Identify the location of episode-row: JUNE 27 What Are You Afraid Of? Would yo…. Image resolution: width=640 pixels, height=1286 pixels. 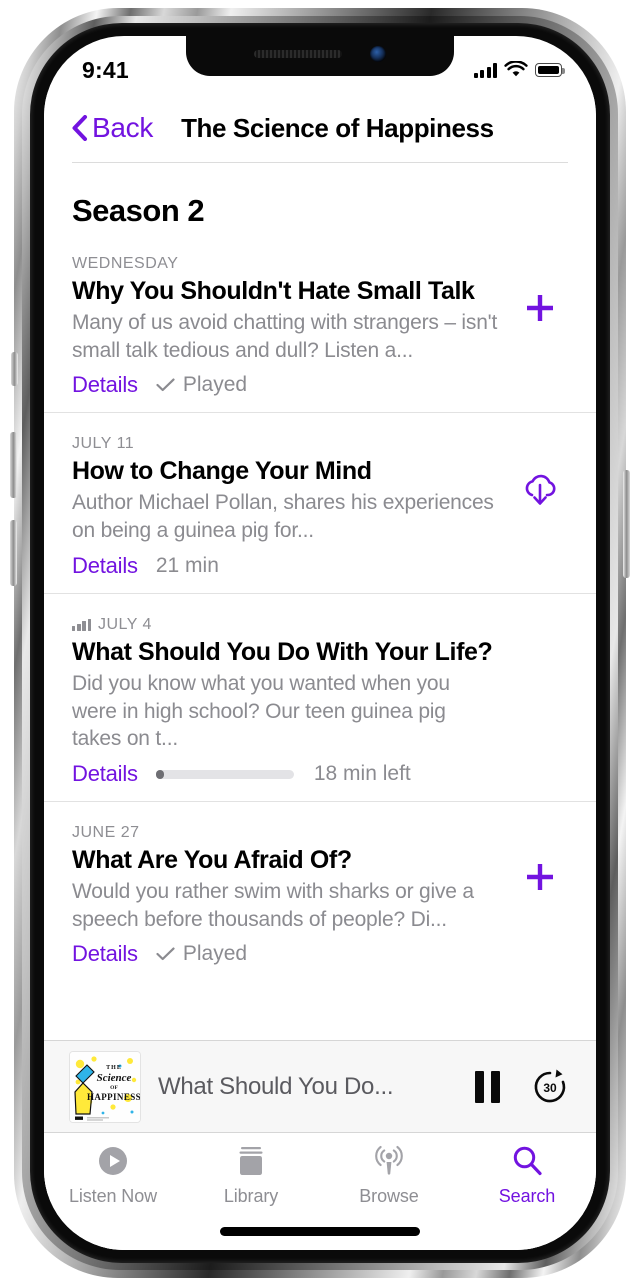
(320, 891).